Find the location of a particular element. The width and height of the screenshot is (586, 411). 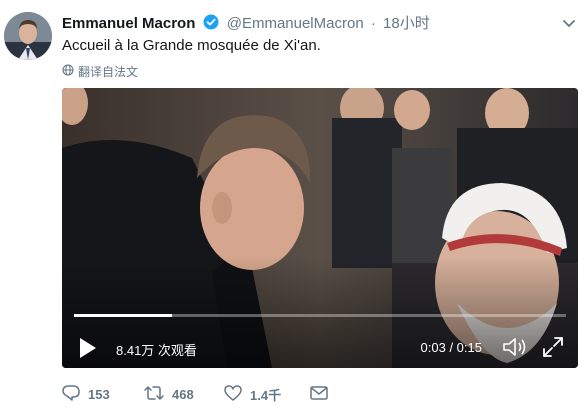

verified-badge-icon is located at coordinates (211, 24).